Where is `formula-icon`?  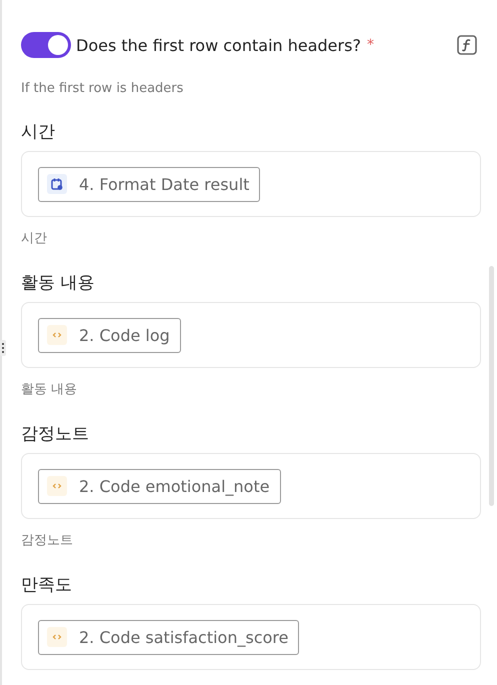
formula-icon is located at coordinates (467, 45).